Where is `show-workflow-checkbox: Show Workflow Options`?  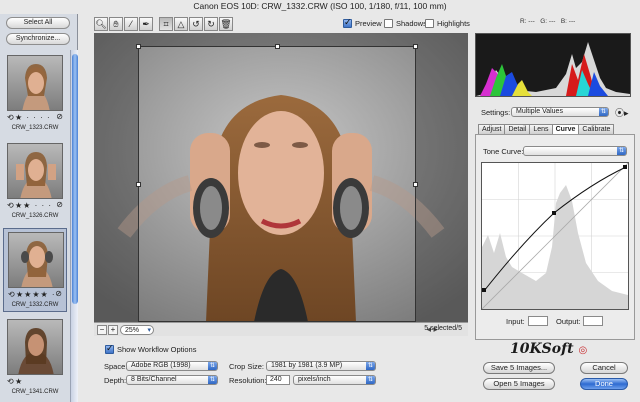 show-workflow-checkbox: Show Workflow Options is located at coordinates (150, 348).